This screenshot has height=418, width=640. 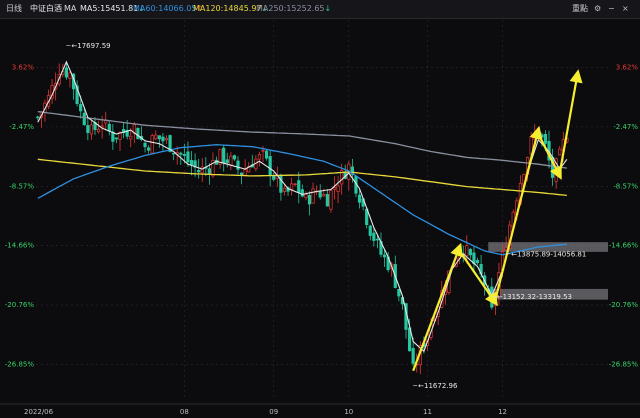 I want to click on period-selector: 日线, so click(x=14, y=9).